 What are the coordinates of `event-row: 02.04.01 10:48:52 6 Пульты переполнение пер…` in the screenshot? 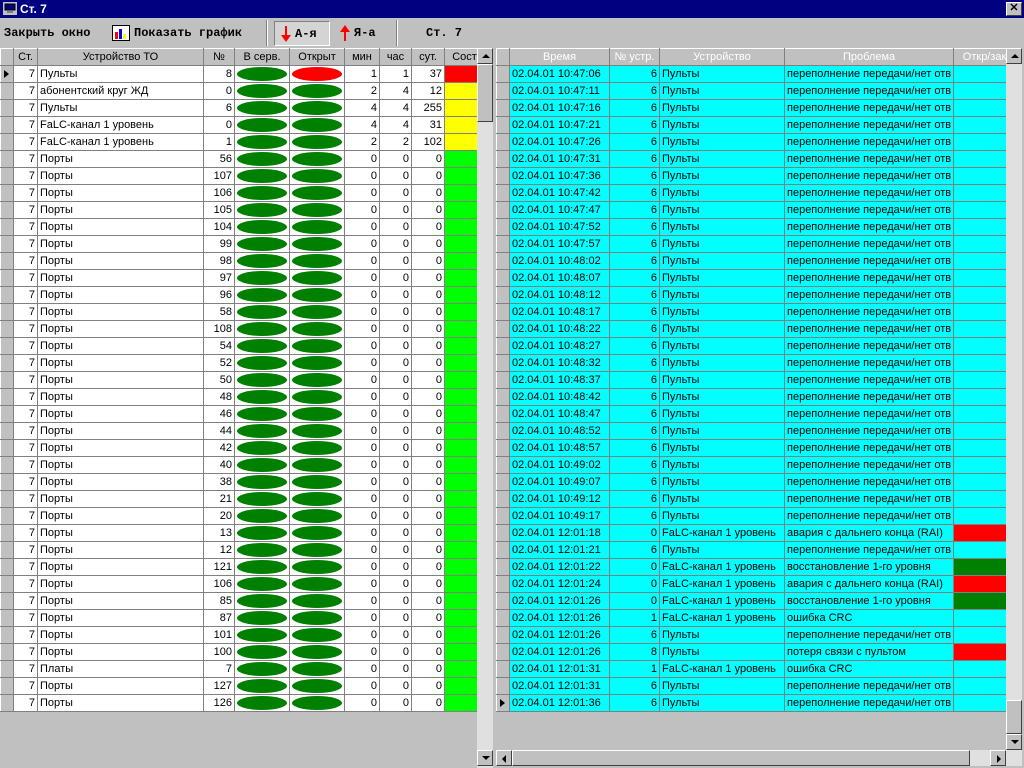 It's located at (759, 431).